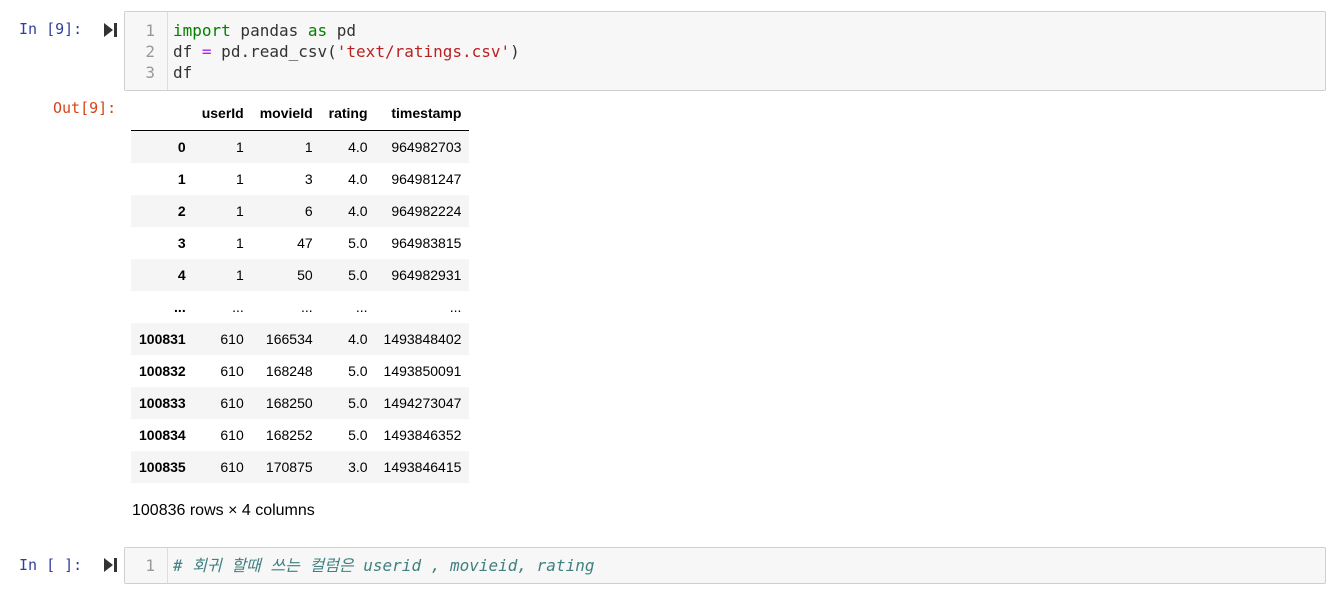 The image size is (1342, 594). What do you see at coordinates (422, 403) in the screenshot?
I see `table-cell: 1494273047` at bounding box center [422, 403].